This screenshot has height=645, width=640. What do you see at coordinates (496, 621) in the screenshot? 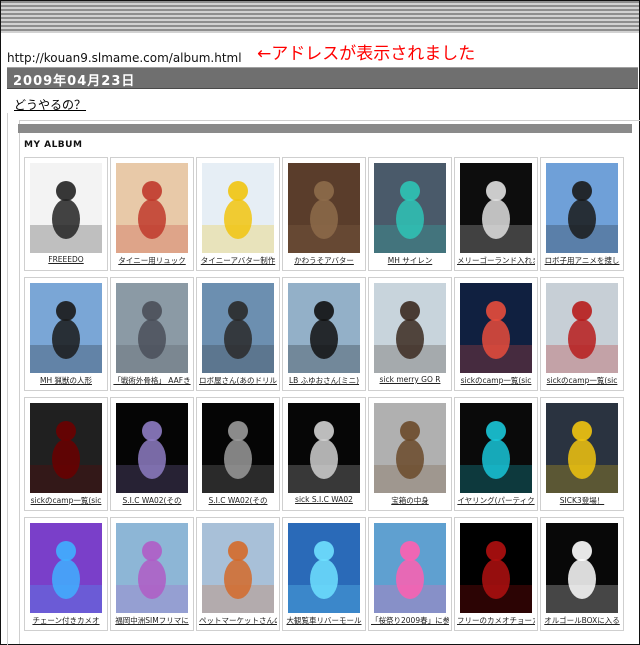
I see `album-caption-link: フリーのカメオチョーカ` at bounding box center [496, 621].